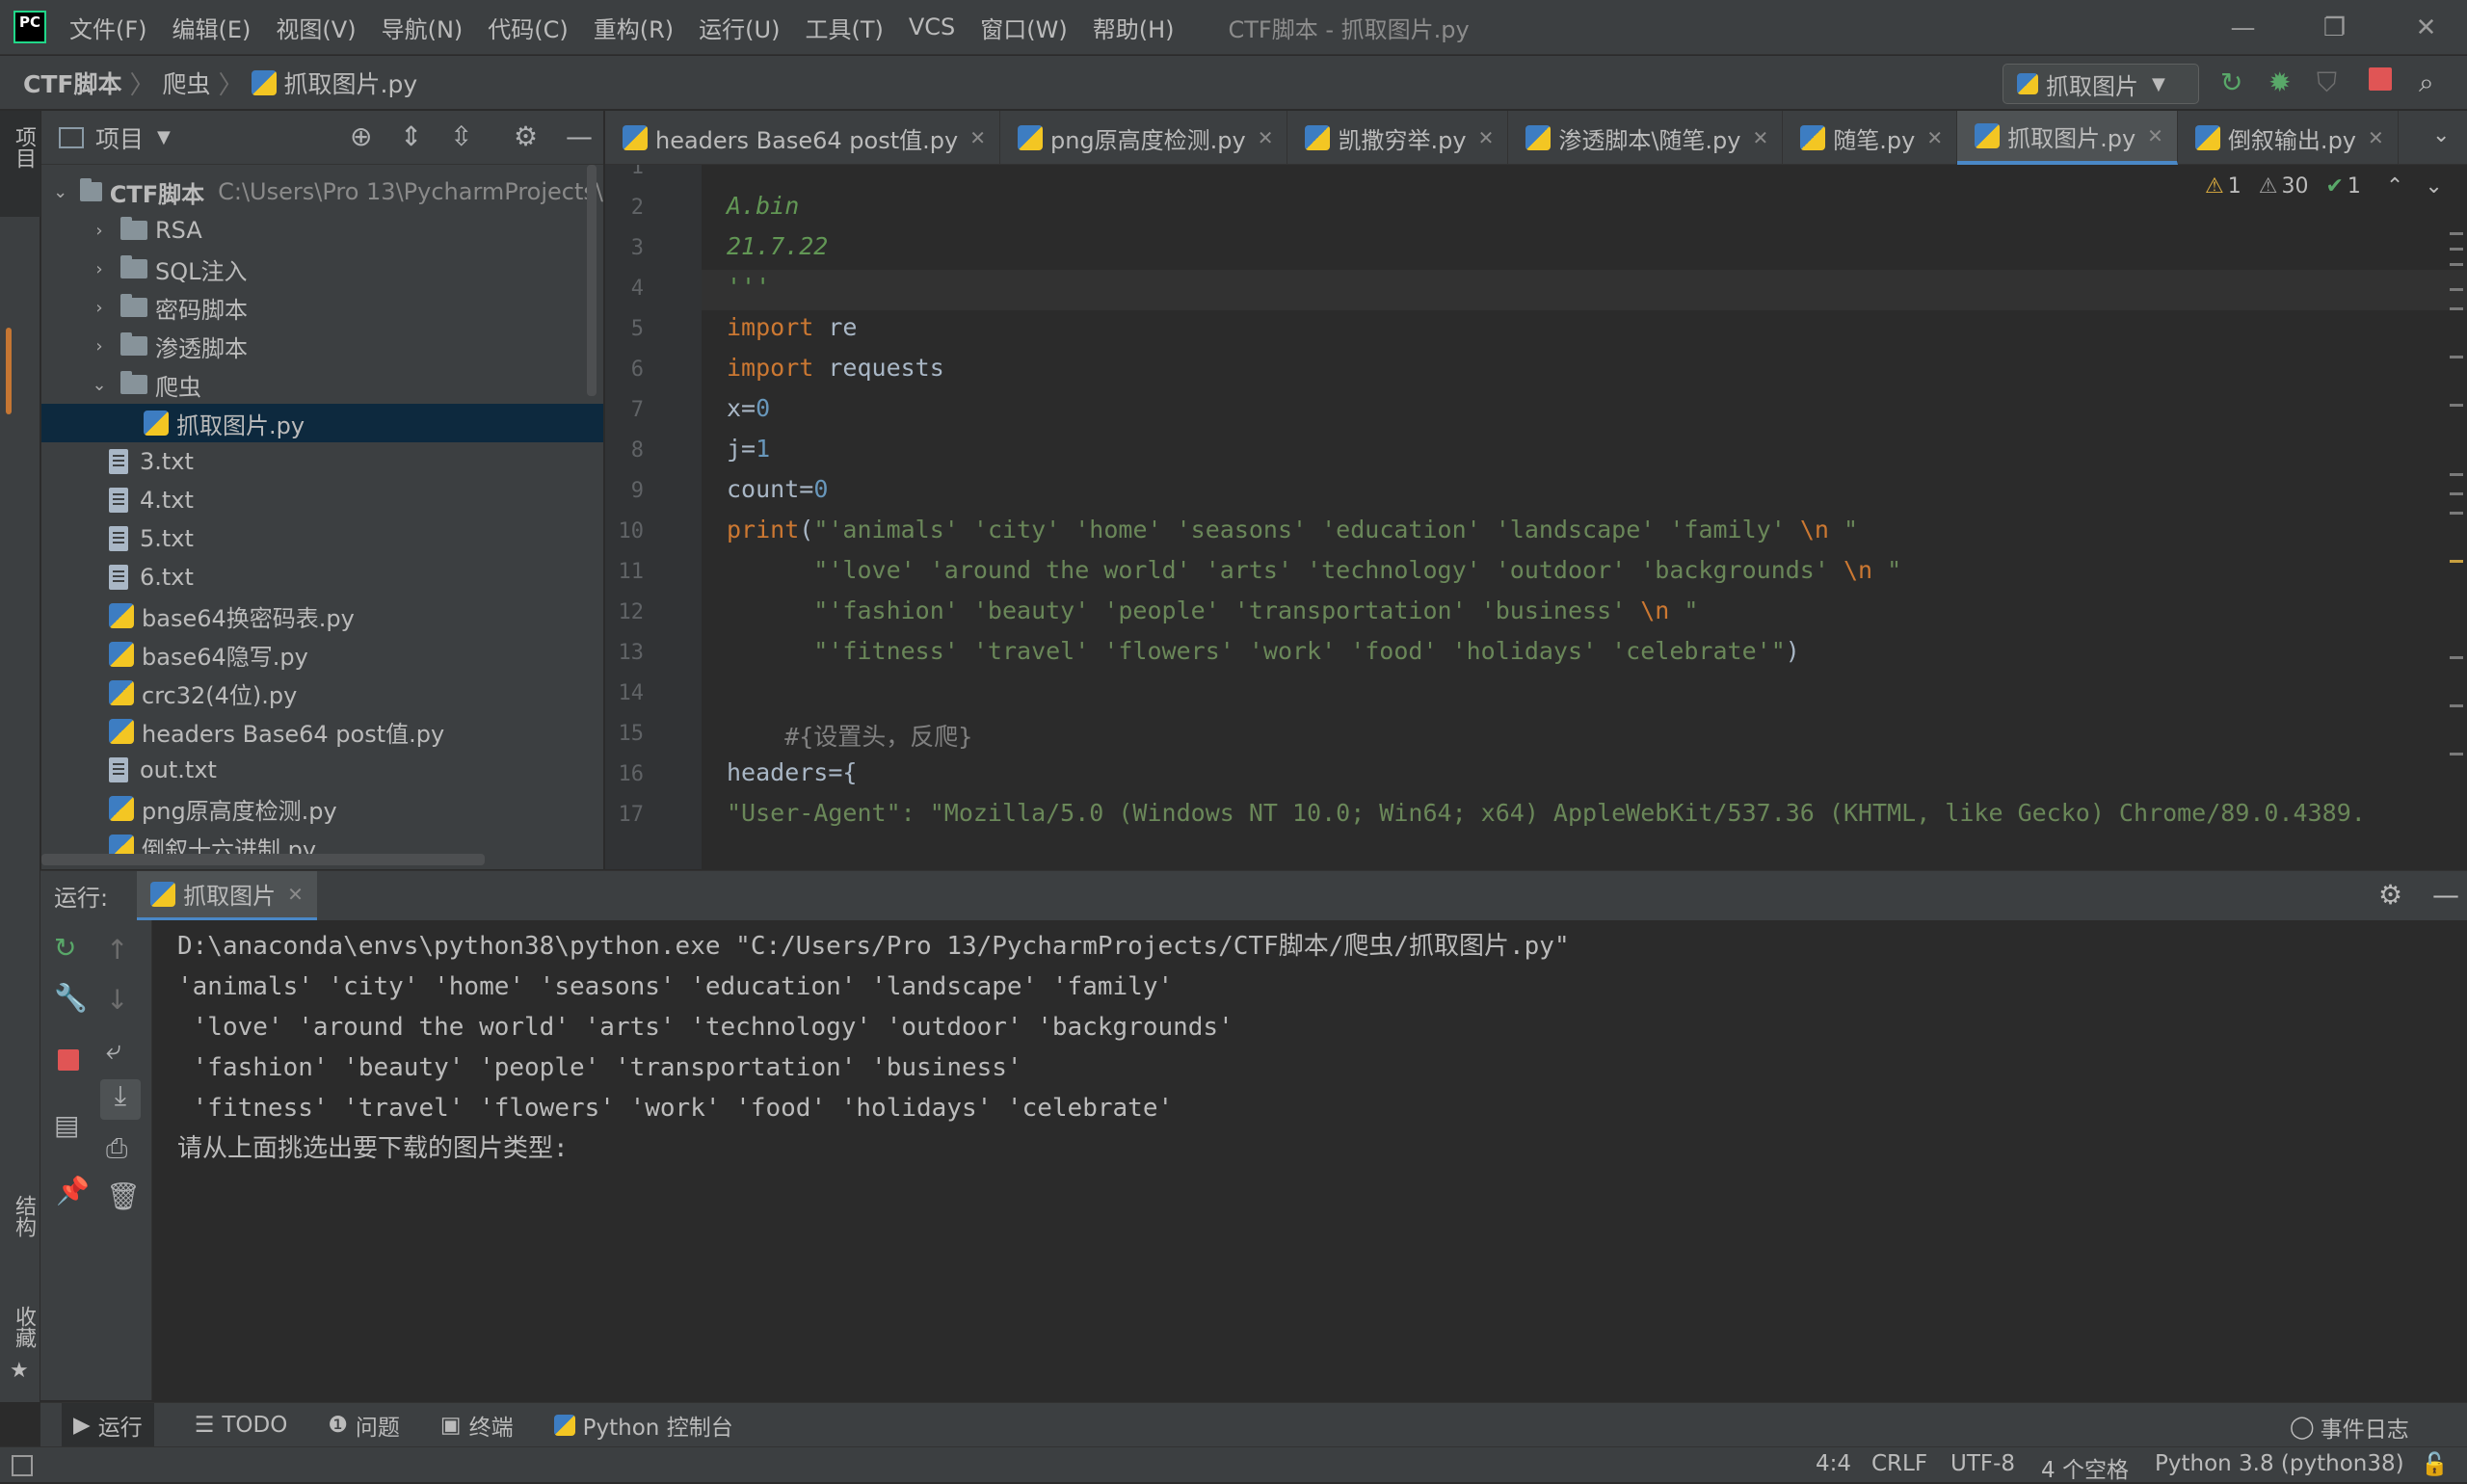 The width and height of the screenshot is (2467, 1484). What do you see at coordinates (316, 27) in the screenshot?
I see `menu-view: 视图(V)` at bounding box center [316, 27].